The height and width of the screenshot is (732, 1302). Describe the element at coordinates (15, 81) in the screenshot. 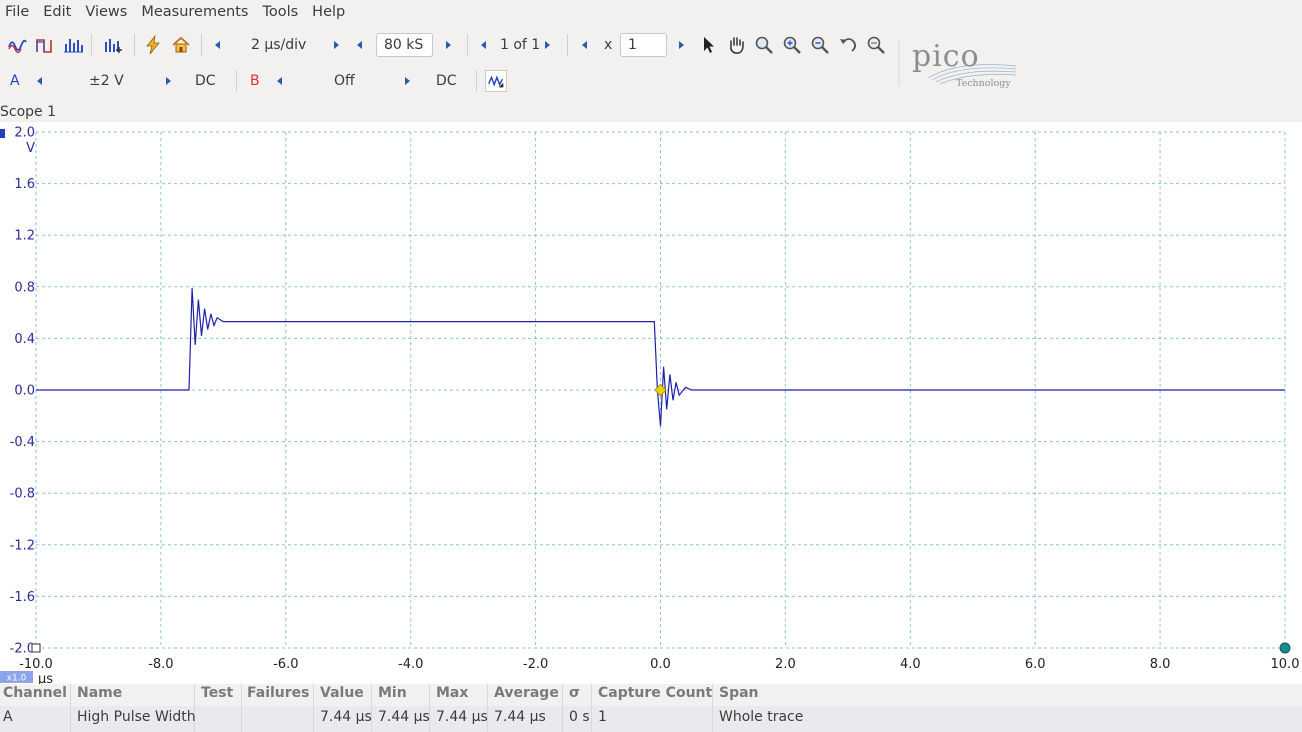

I see `channel-a-label: A` at that location.